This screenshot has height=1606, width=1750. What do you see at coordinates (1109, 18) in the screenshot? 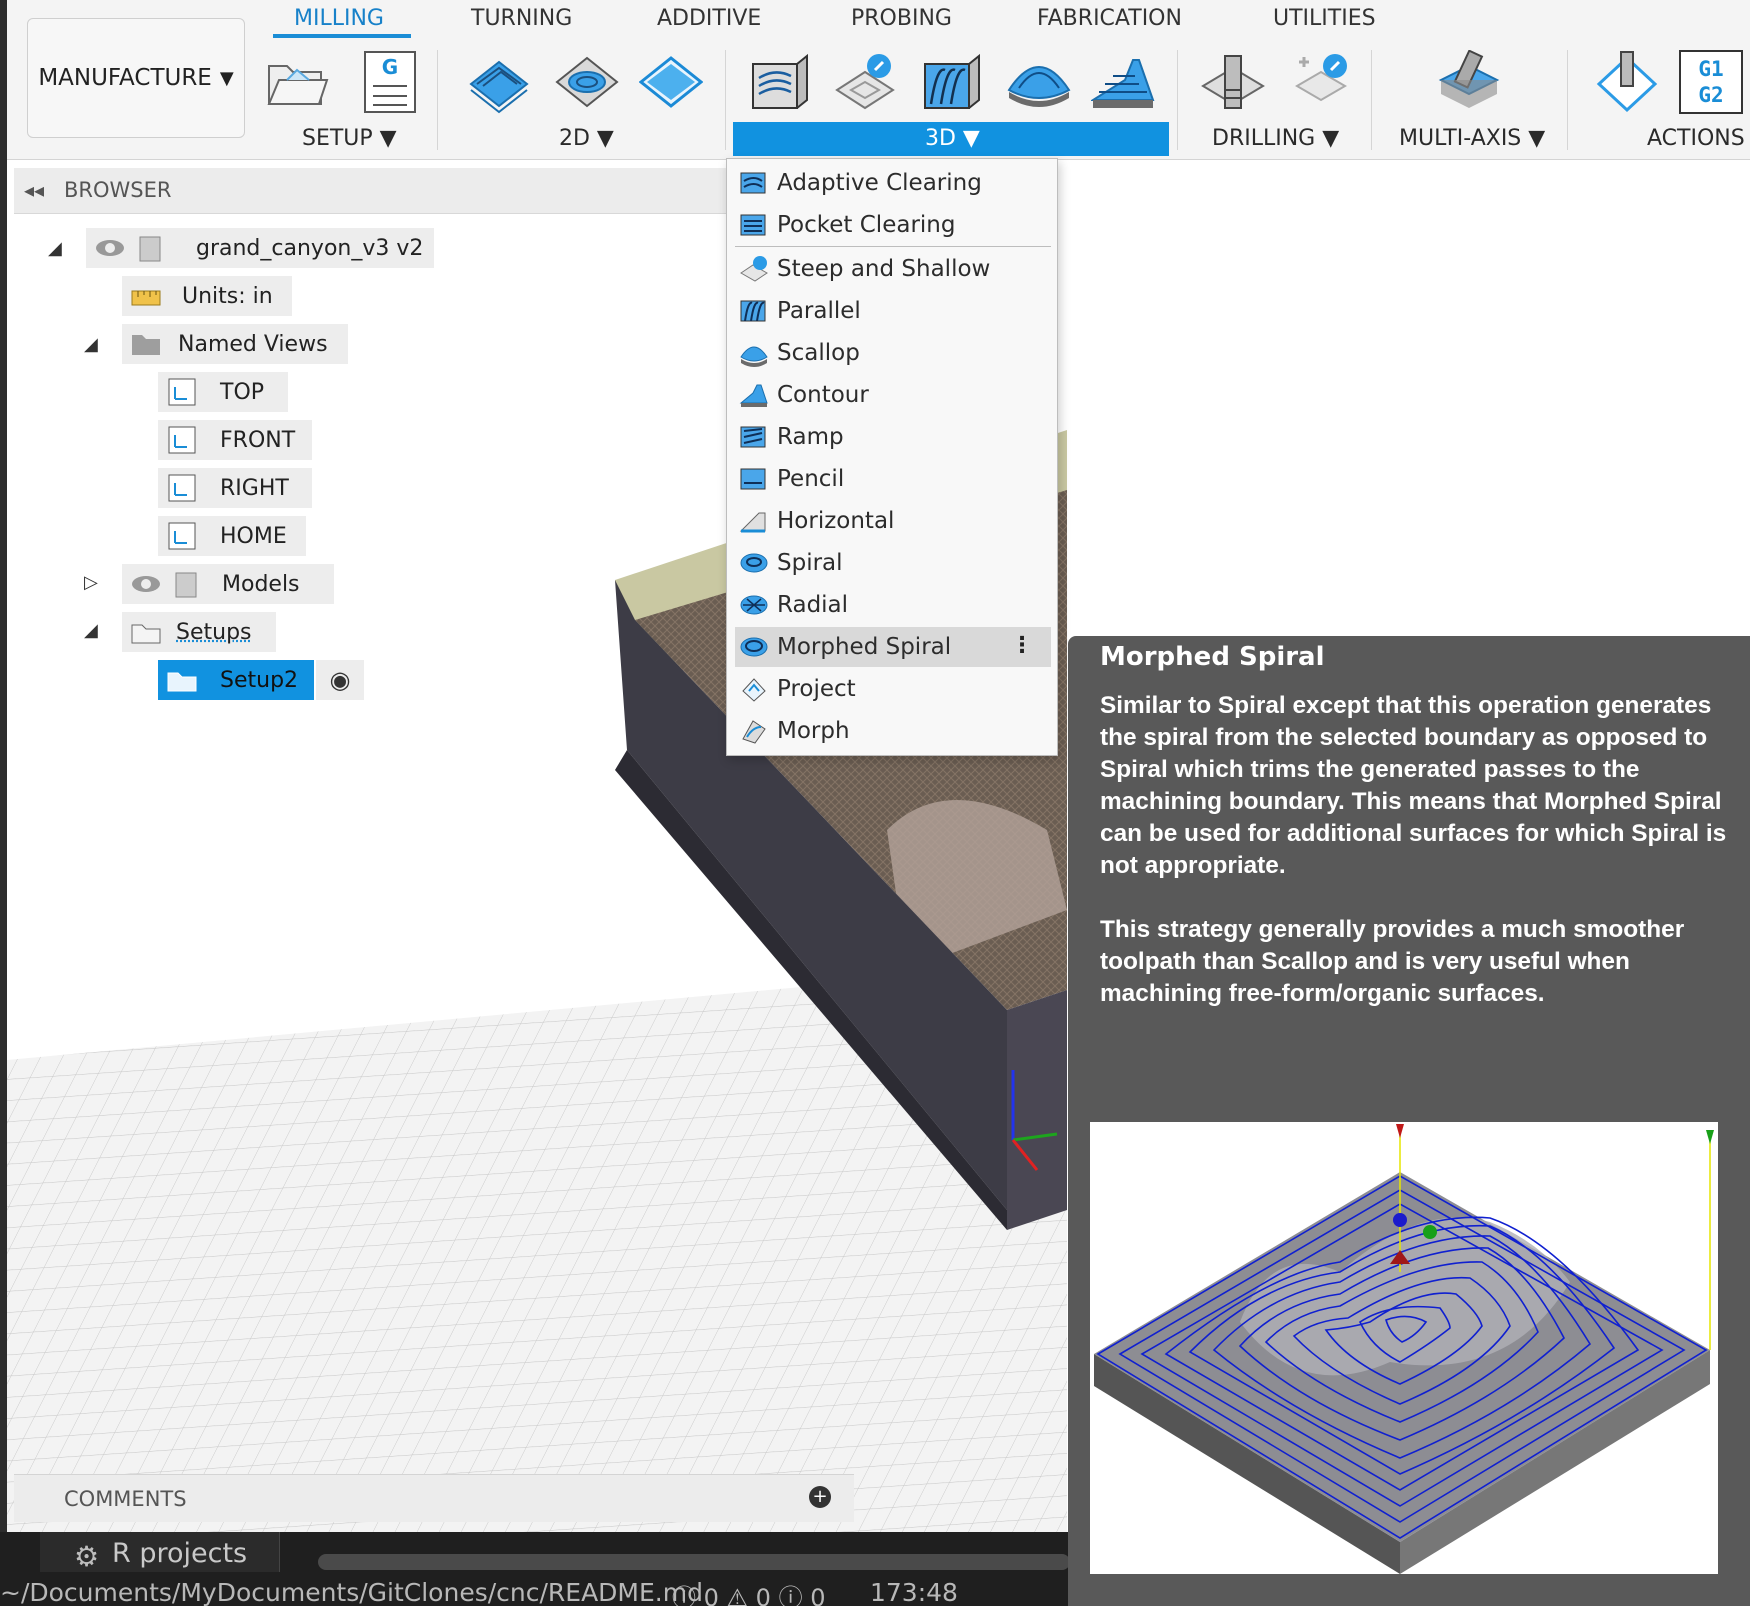
I see `tab-fabrication: FABRICATION` at bounding box center [1109, 18].